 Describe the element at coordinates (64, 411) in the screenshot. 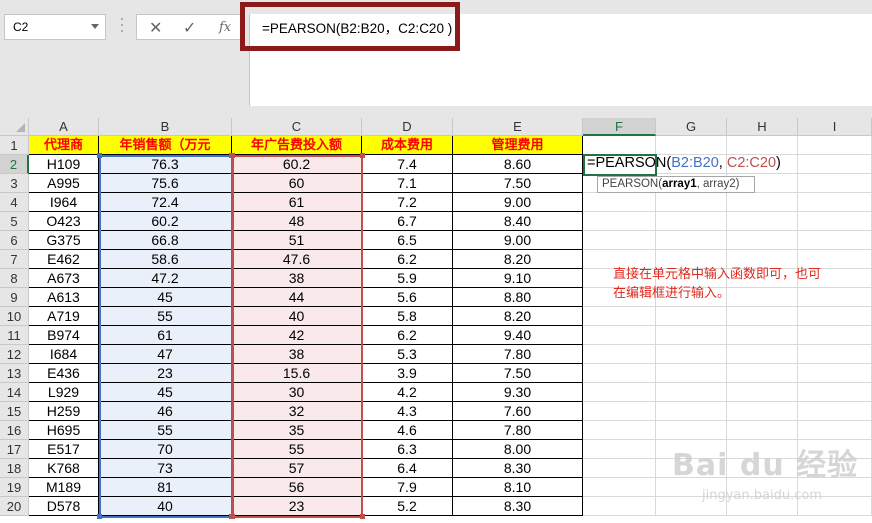

I see `table-cell: H259` at that location.